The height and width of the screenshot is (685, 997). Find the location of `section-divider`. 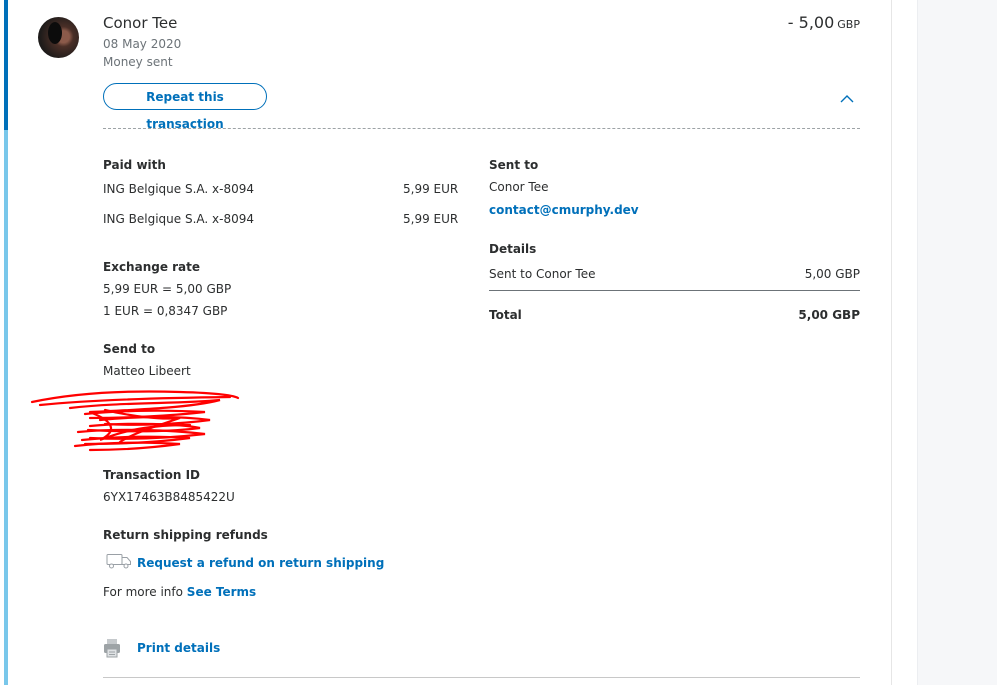

section-divider is located at coordinates (481, 128).